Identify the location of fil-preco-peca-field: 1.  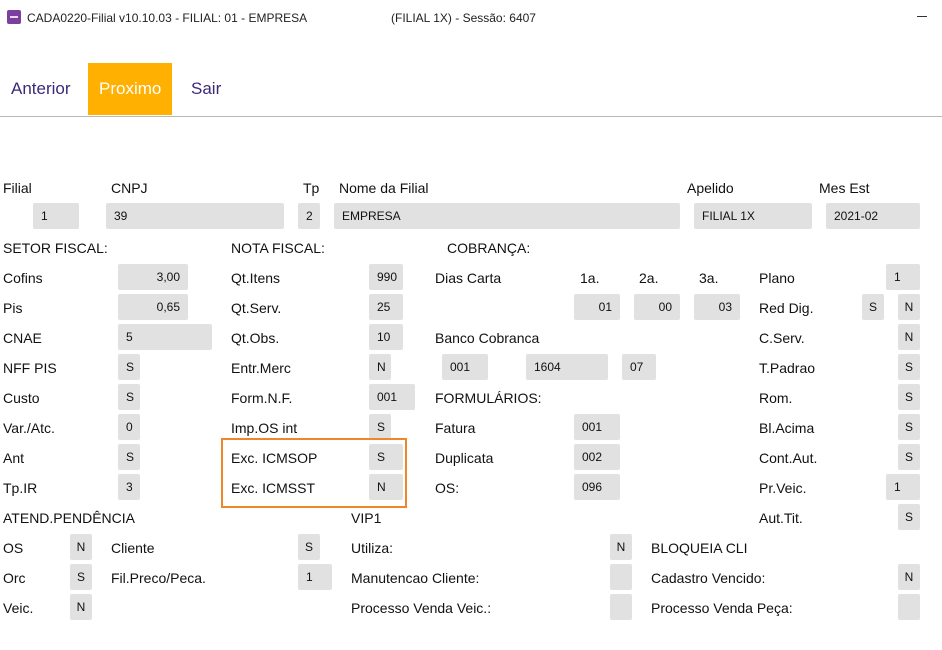
(315, 577).